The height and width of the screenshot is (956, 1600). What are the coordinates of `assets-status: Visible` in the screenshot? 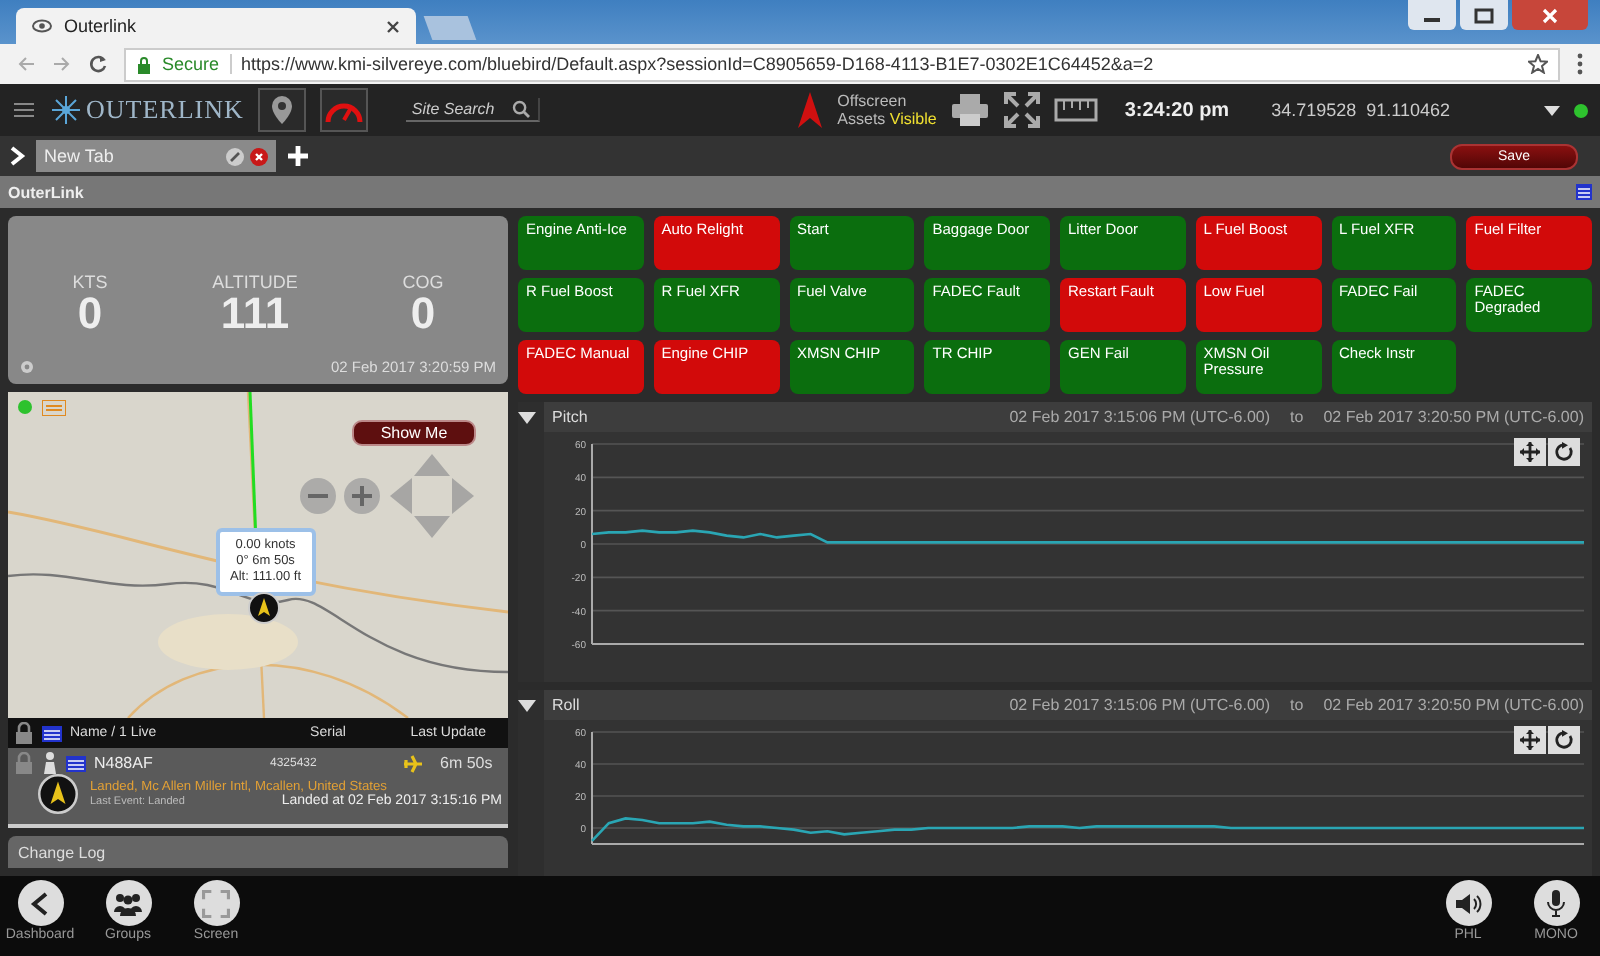 It's located at (913, 119).